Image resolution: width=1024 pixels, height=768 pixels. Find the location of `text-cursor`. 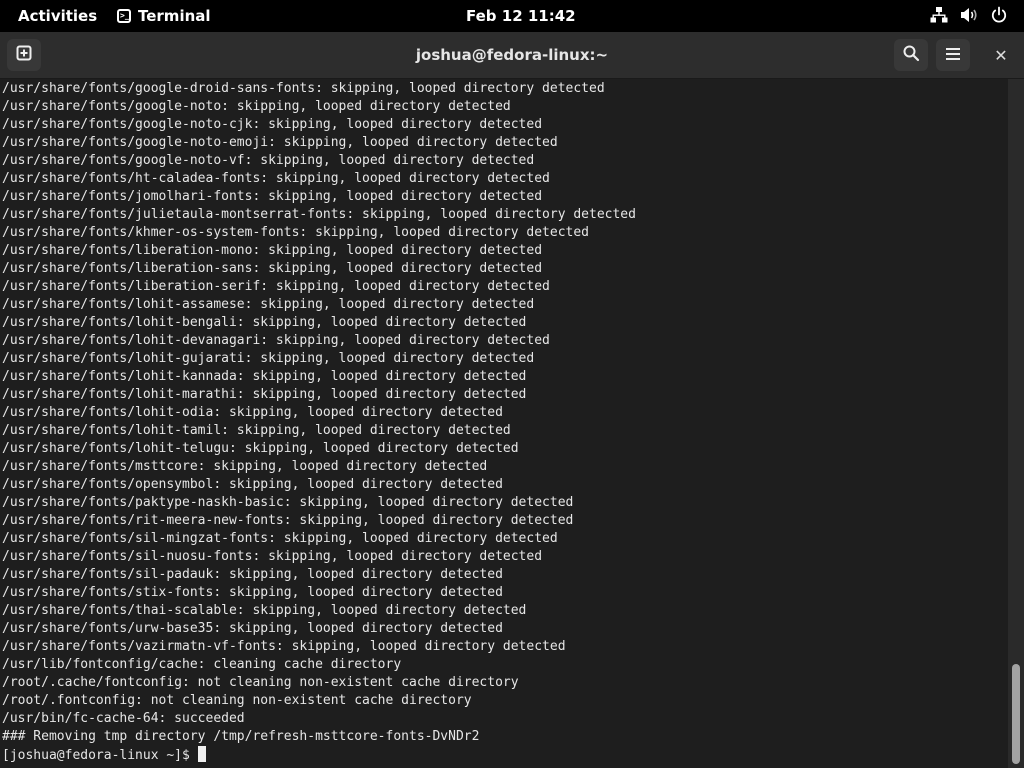

text-cursor is located at coordinates (201, 754).